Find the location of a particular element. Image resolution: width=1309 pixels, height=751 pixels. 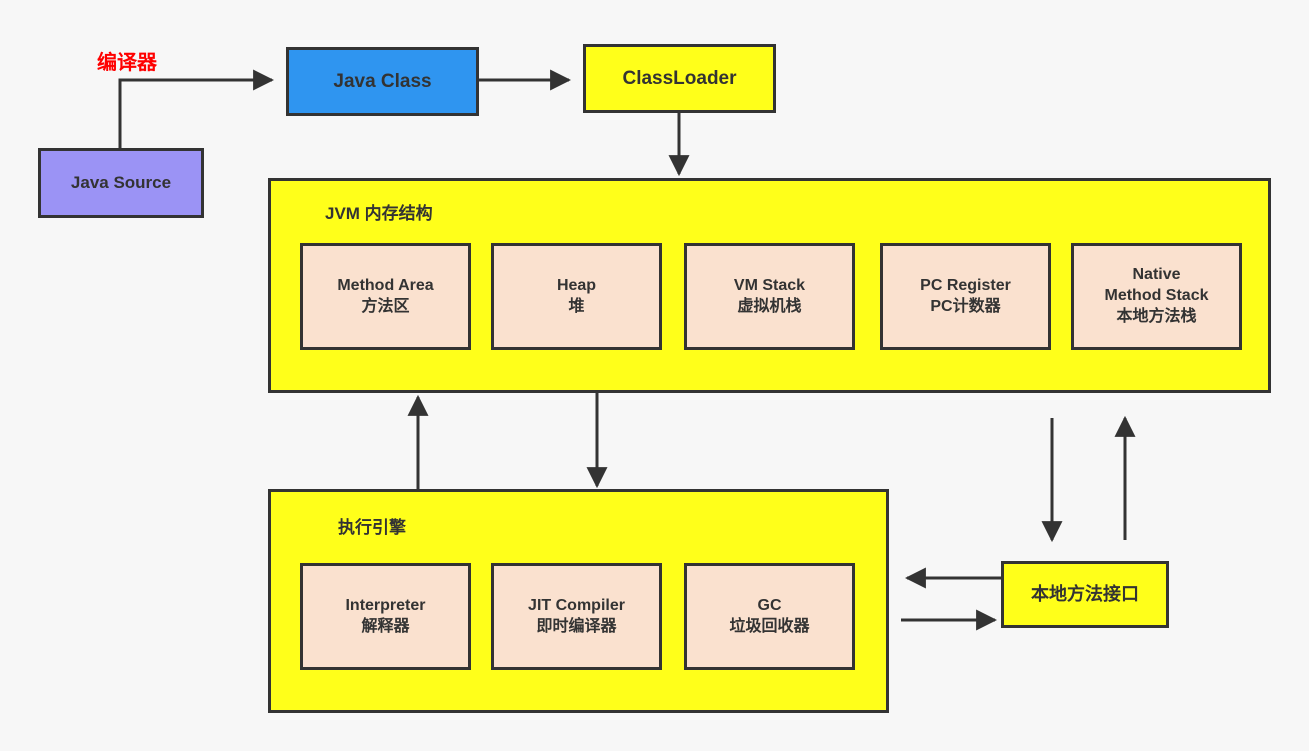

compiler-label: 编译器 is located at coordinates (127, 63).